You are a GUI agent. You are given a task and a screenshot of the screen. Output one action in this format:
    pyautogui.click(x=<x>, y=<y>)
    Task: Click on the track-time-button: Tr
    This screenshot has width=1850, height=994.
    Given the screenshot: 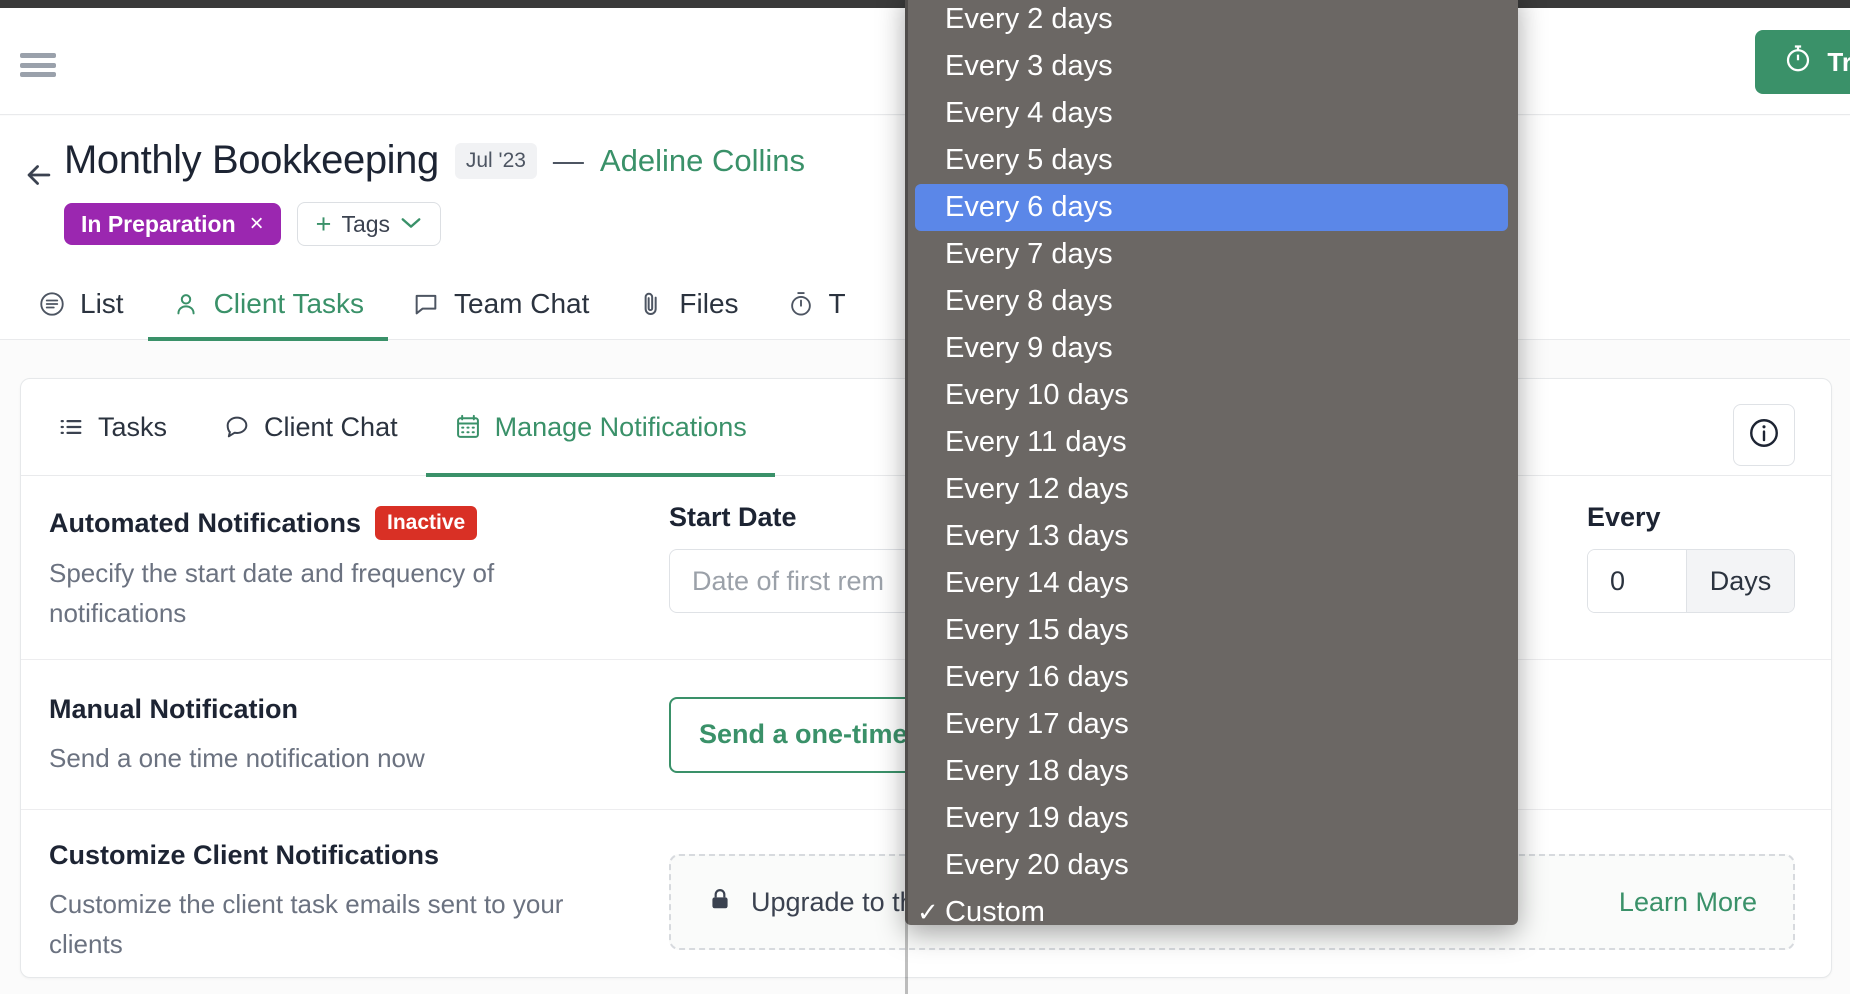 What is the action you would take?
    pyautogui.click(x=1802, y=62)
    